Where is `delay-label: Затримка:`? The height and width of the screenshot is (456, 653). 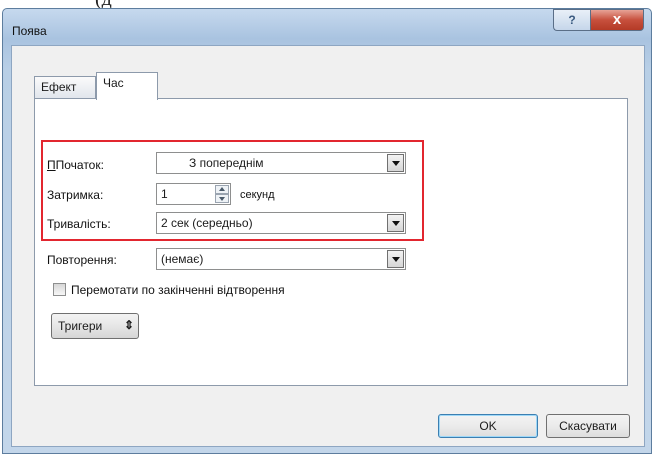 delay-label: Затримка: is located at coordinates (75, 195).